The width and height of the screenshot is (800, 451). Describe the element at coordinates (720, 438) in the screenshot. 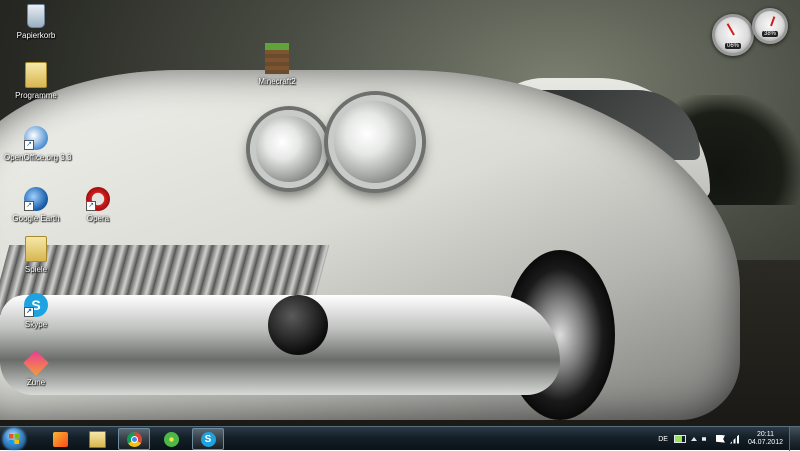

I see `action-center-flag-icon` at that location.